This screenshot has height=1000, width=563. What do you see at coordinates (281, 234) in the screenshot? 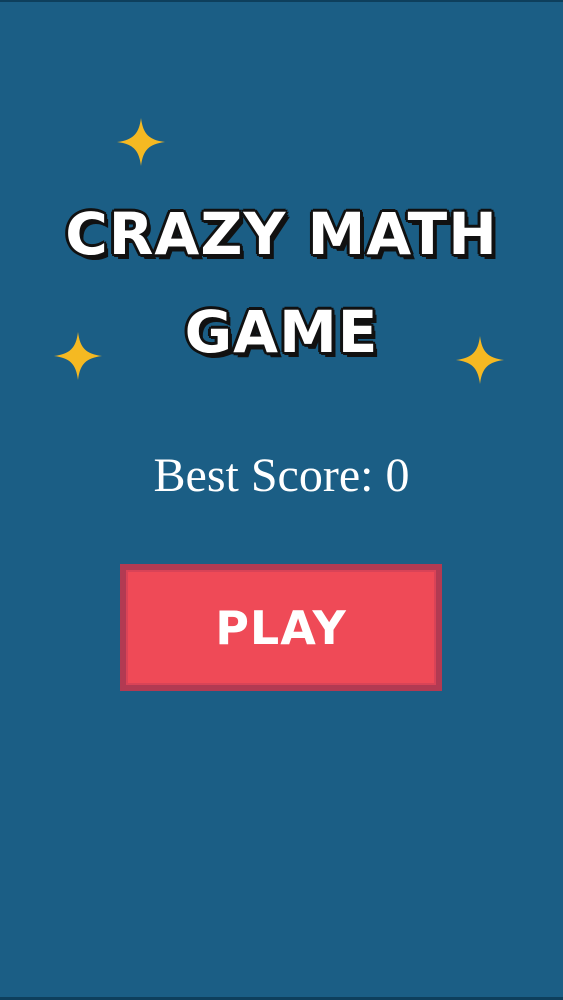
I see `game-title-line-1: CRAZY MATH` at bounding box center [281, 234].